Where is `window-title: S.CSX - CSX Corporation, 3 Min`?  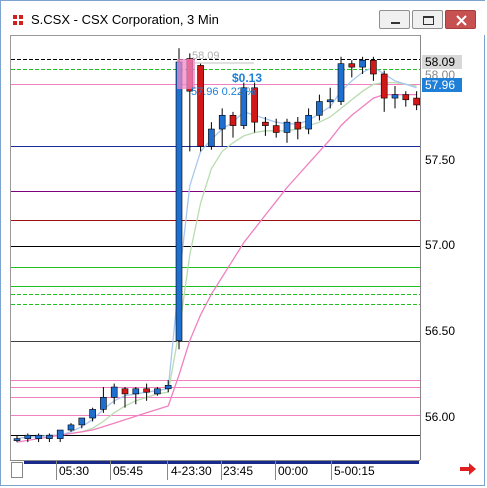 window-title: S.CSX - CSX Corporation, 3 Min is located at coordinates (125, 19).